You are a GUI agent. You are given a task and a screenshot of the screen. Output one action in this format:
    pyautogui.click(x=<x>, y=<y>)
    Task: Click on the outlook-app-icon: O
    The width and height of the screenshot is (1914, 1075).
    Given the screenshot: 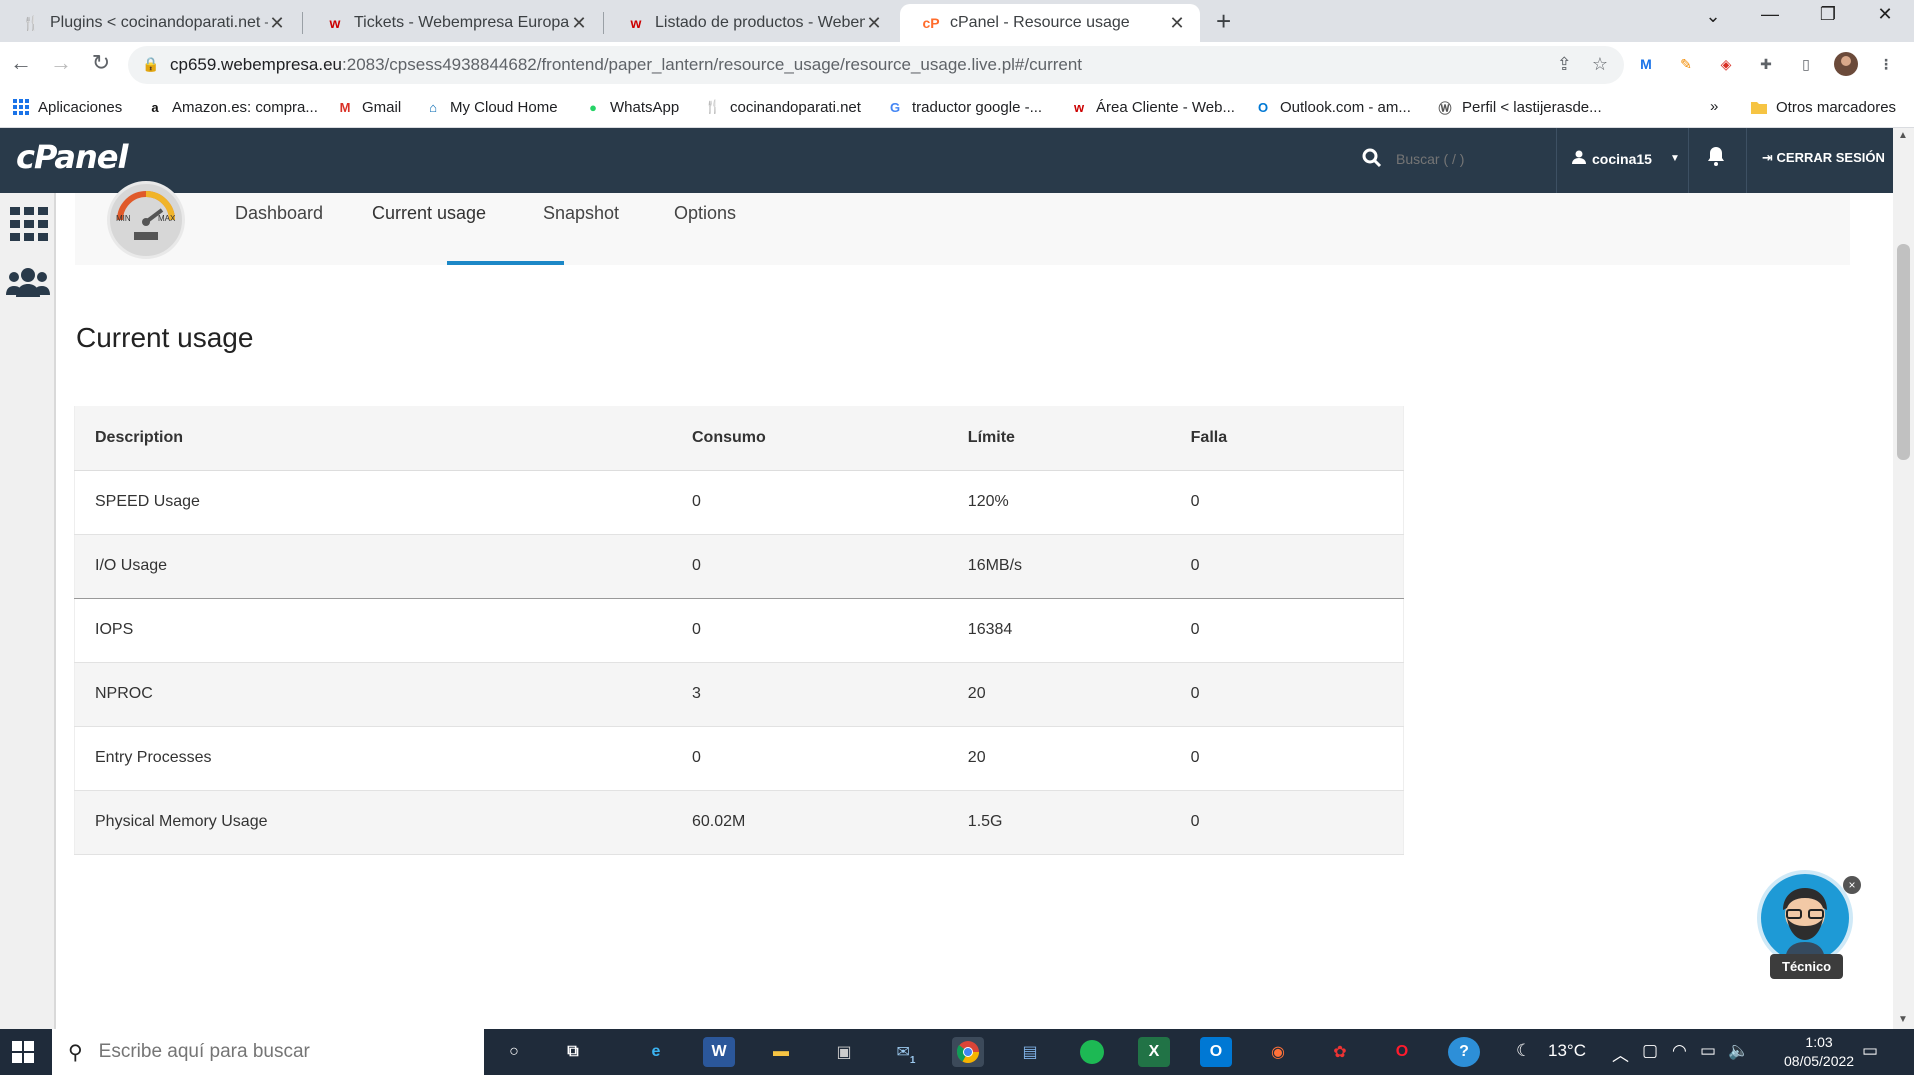 What is the action you would take?
    pyautogui.click(x=1216, y=1052)
    